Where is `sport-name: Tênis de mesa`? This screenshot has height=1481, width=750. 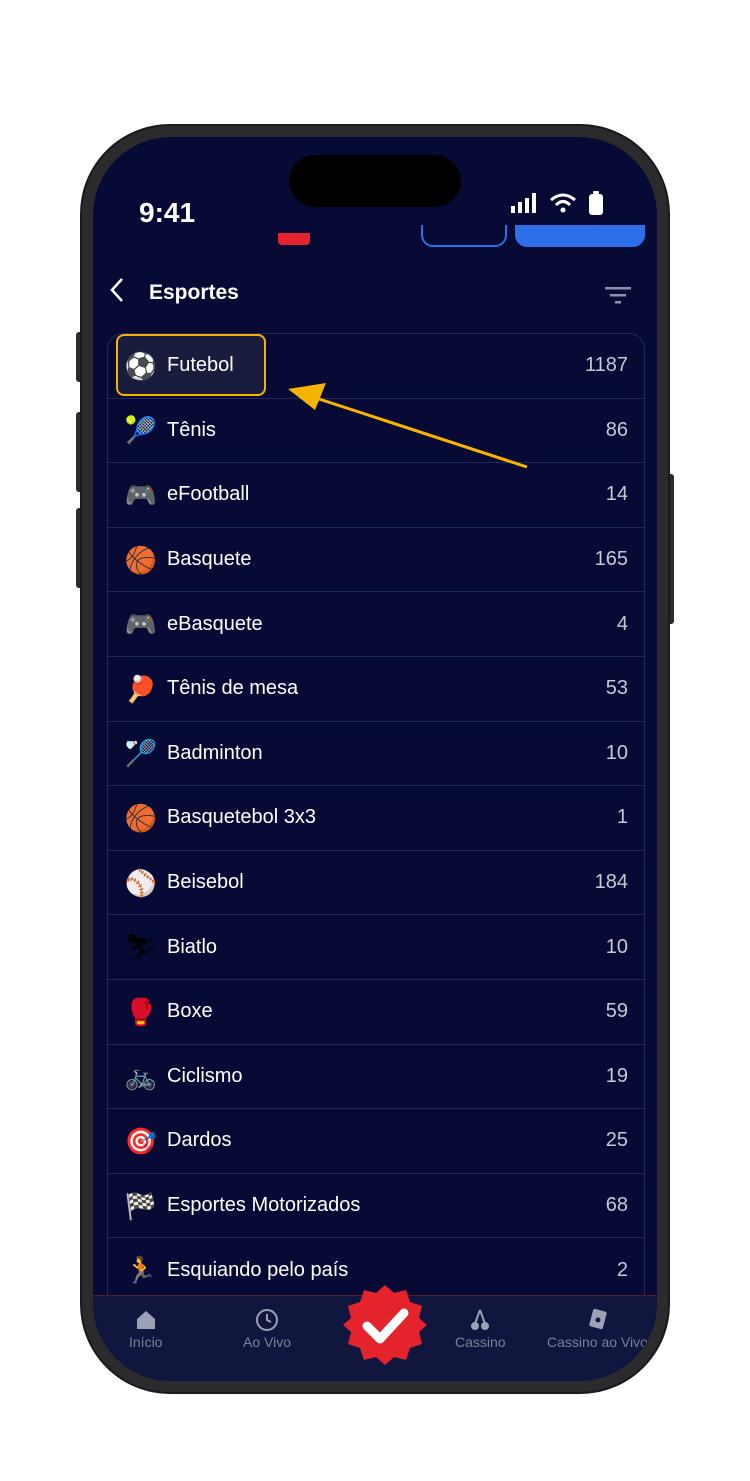 sport-name: Tênis de mesa is located at coordinates (233, 688).